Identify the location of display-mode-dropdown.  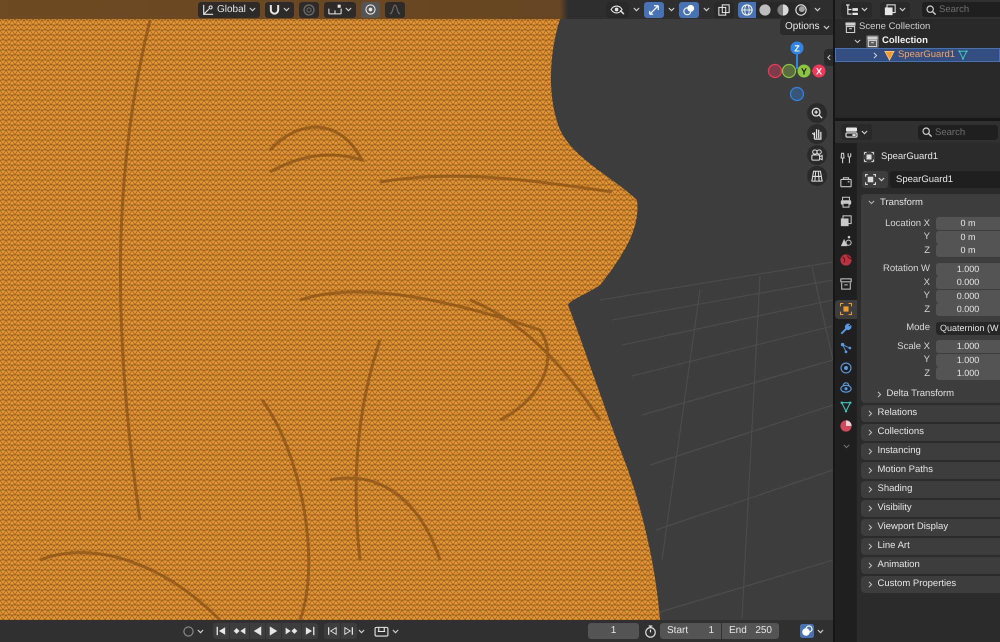
(895, 10).